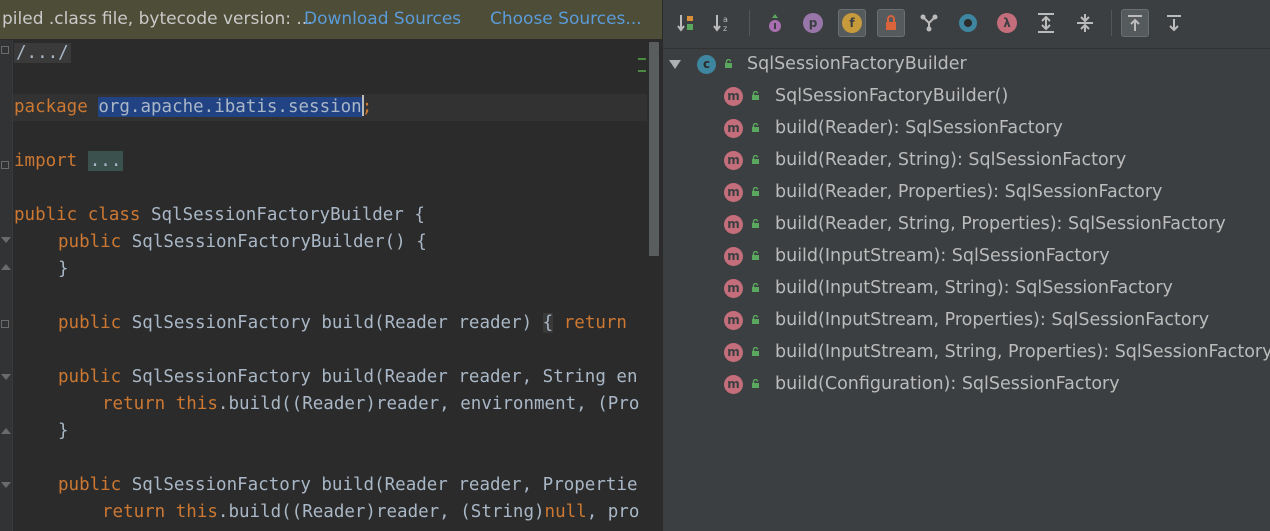 The width and height of the screenshot is (1270, 531). I want to click on sort-alphabetically-button: a z, so click(723, 23).